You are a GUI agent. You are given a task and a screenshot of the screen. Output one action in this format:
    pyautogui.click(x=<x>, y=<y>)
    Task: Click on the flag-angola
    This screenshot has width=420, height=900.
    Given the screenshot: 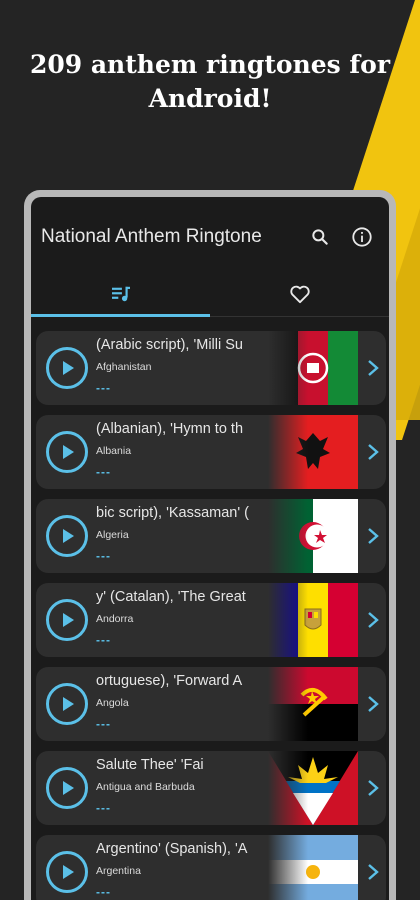 What is the action you would take?
    pyautogui.click(x=313, y=704)
    